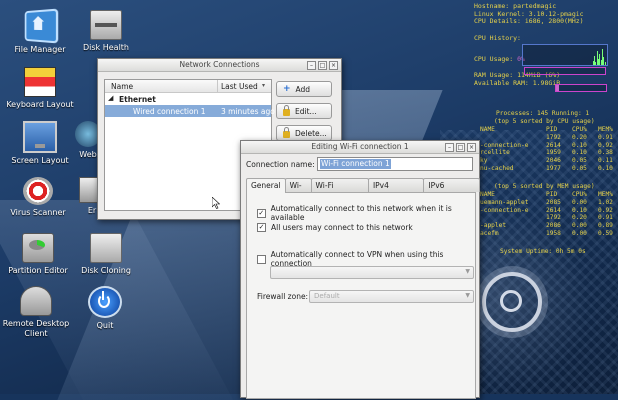 This screenshot has height=400, width=618. What do you see at coordinates (248, 111) in the screenshot?
I see `connection-last-used: 3 minutes ago` at bounding box center [248, 111].